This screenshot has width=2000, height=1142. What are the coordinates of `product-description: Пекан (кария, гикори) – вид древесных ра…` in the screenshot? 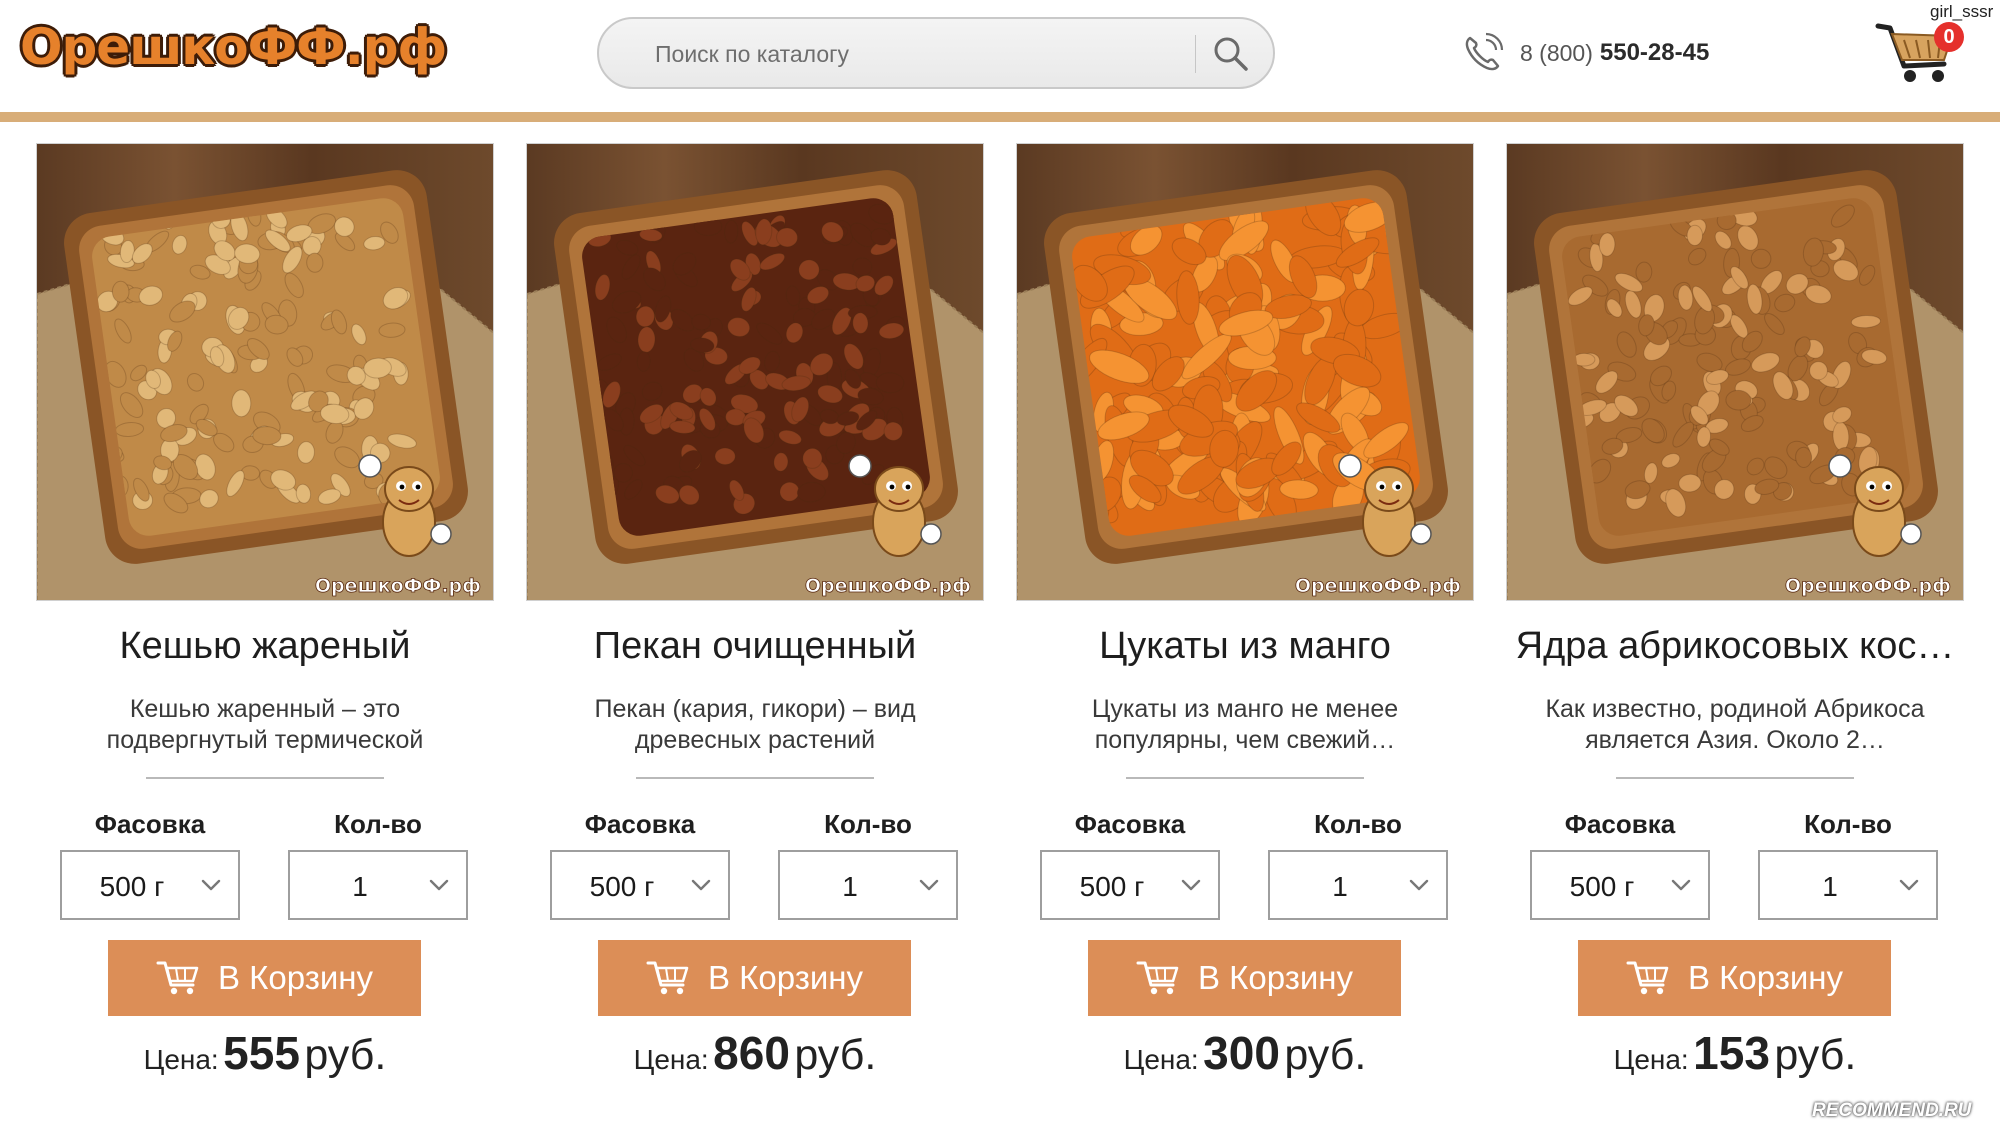 It's located at (755, 724).